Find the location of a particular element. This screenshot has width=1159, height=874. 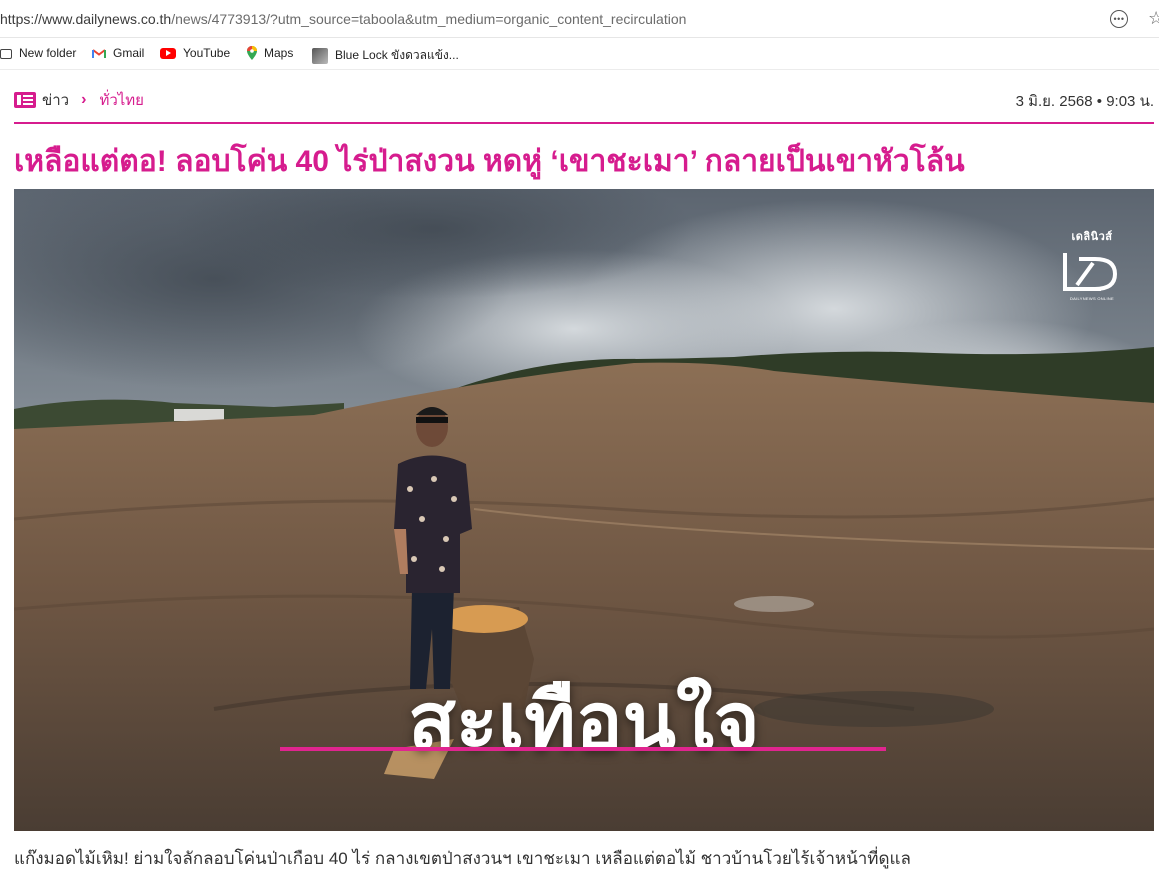

dailynews-logo-icon is located at coordinates (1090, 272).